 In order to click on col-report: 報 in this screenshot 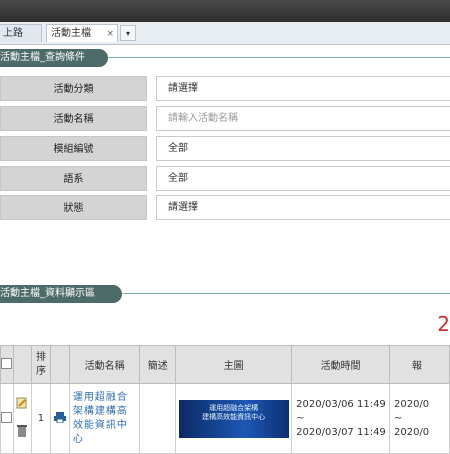, I will do `click(419, 364)`.